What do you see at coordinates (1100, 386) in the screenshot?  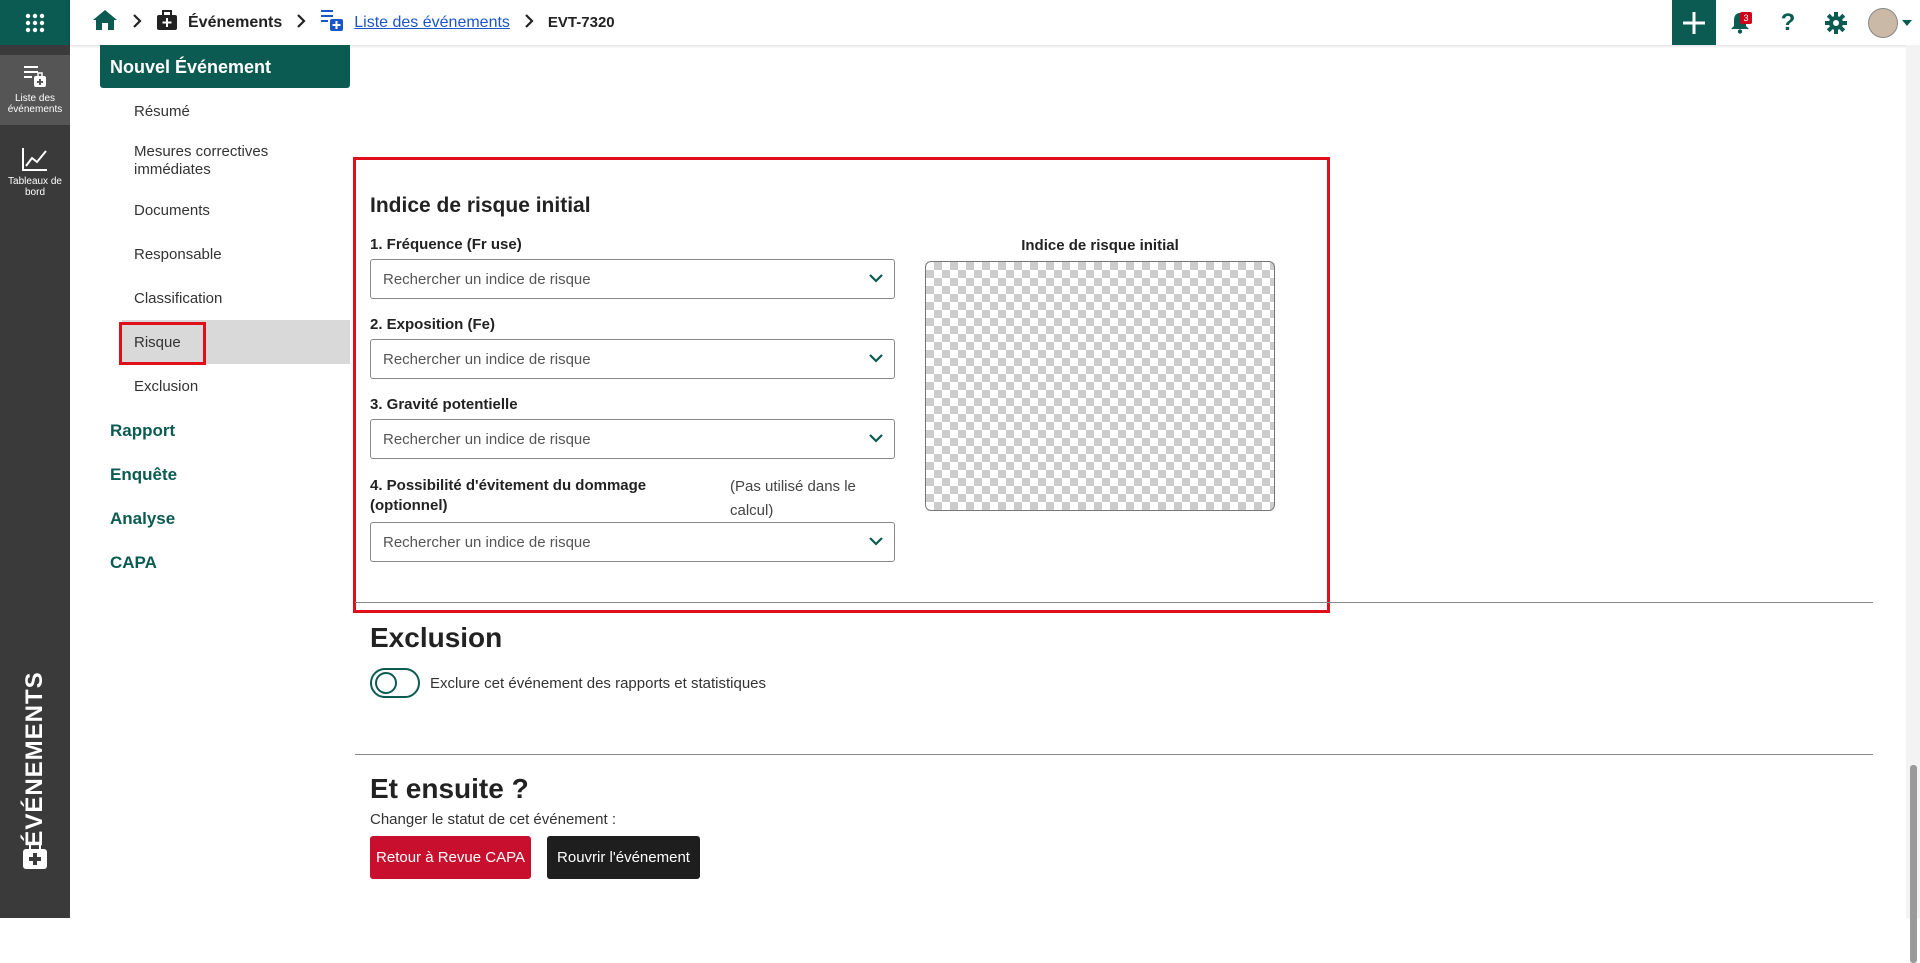 I see `risk-chart-placeholder` at bounding box center [1100, 386].